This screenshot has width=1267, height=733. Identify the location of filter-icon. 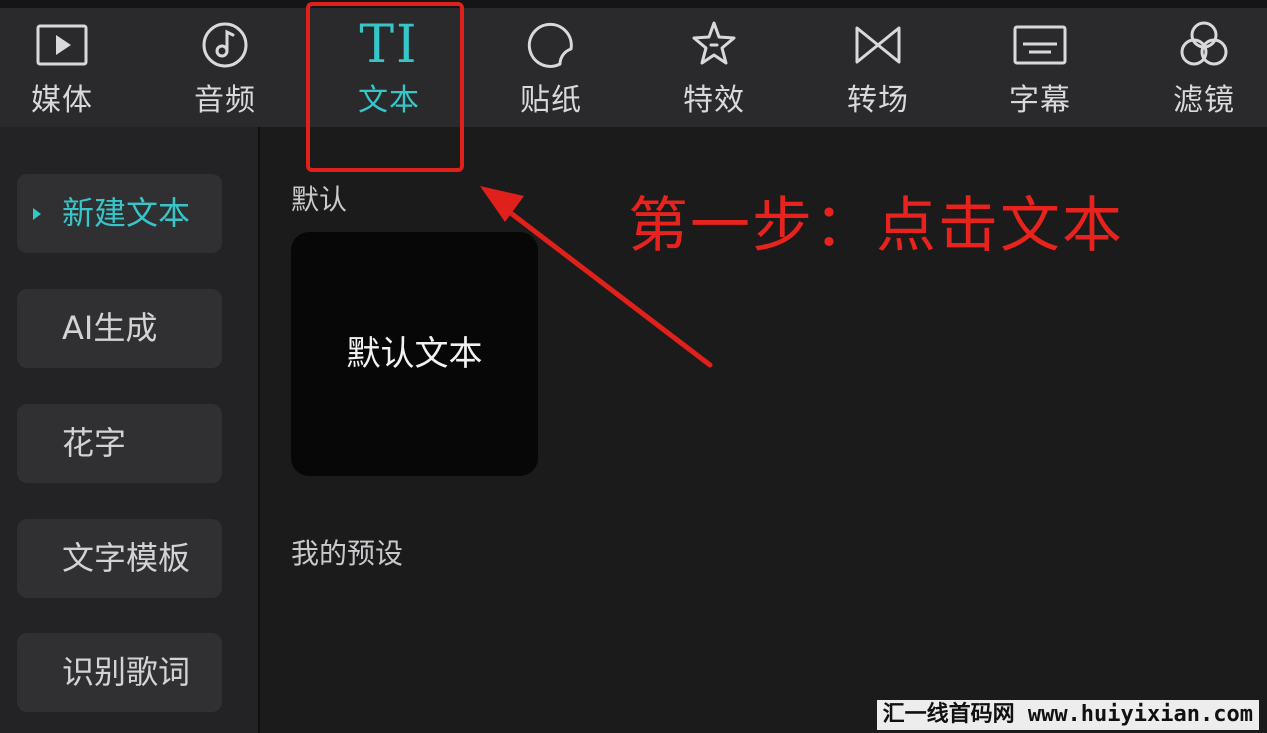
(1204, 45).